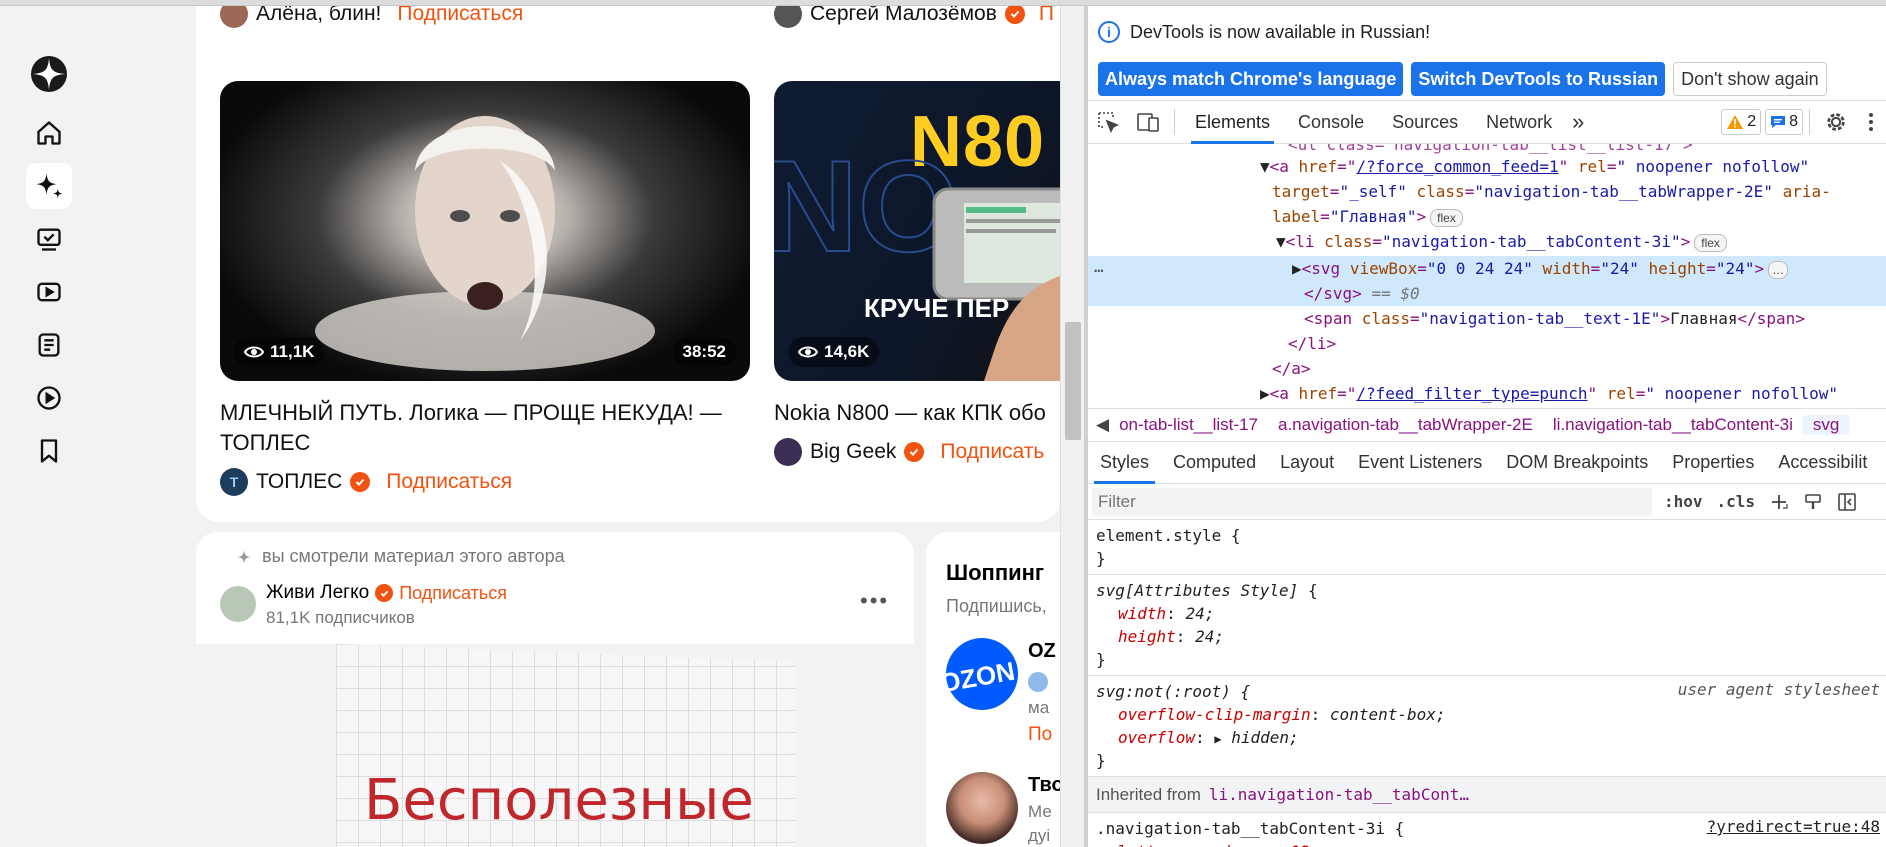  Describe the element at coordinates (1251, 79) in the screenshot. I see `always-match-language-button: Always match Chrome's language` at that location.